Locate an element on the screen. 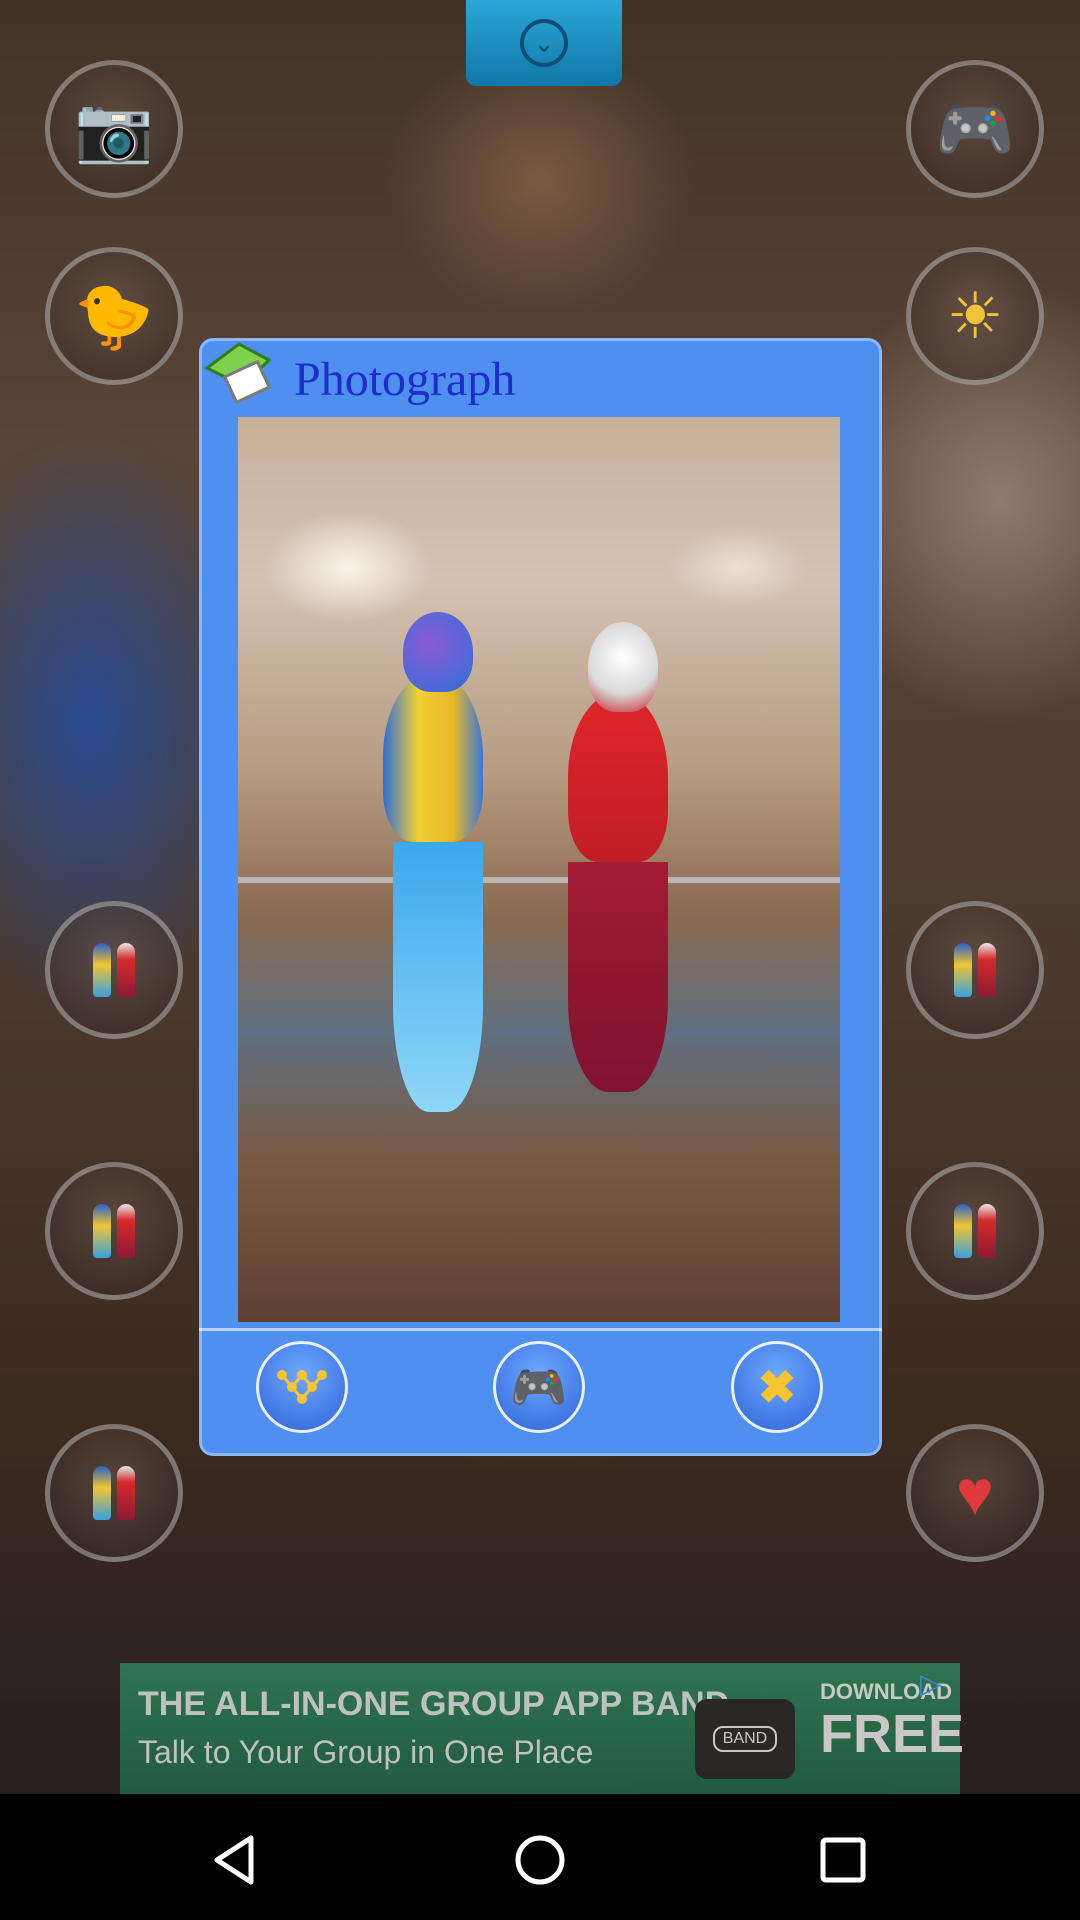 This screenshot has width=1080, height=1920. ad-badge-label: BAND is located at coordinates (745, 1739).